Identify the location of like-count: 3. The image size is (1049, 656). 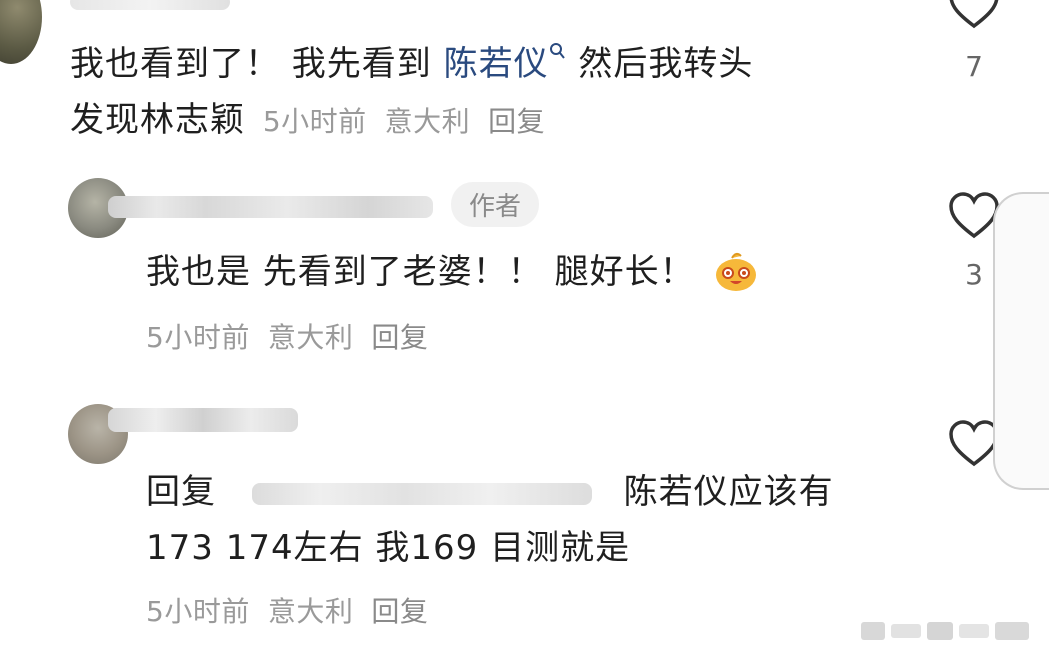
(974, 274).